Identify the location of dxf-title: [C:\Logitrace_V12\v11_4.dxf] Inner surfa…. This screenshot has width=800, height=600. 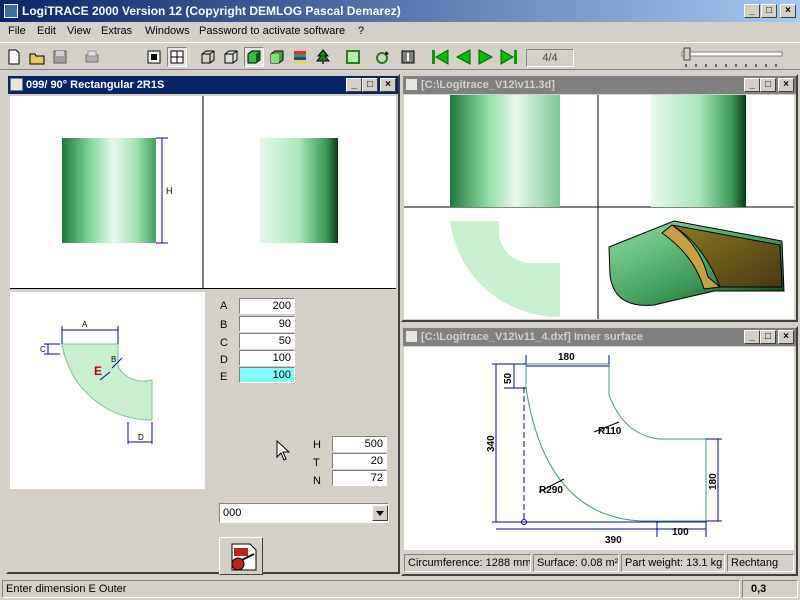
(532, 337).